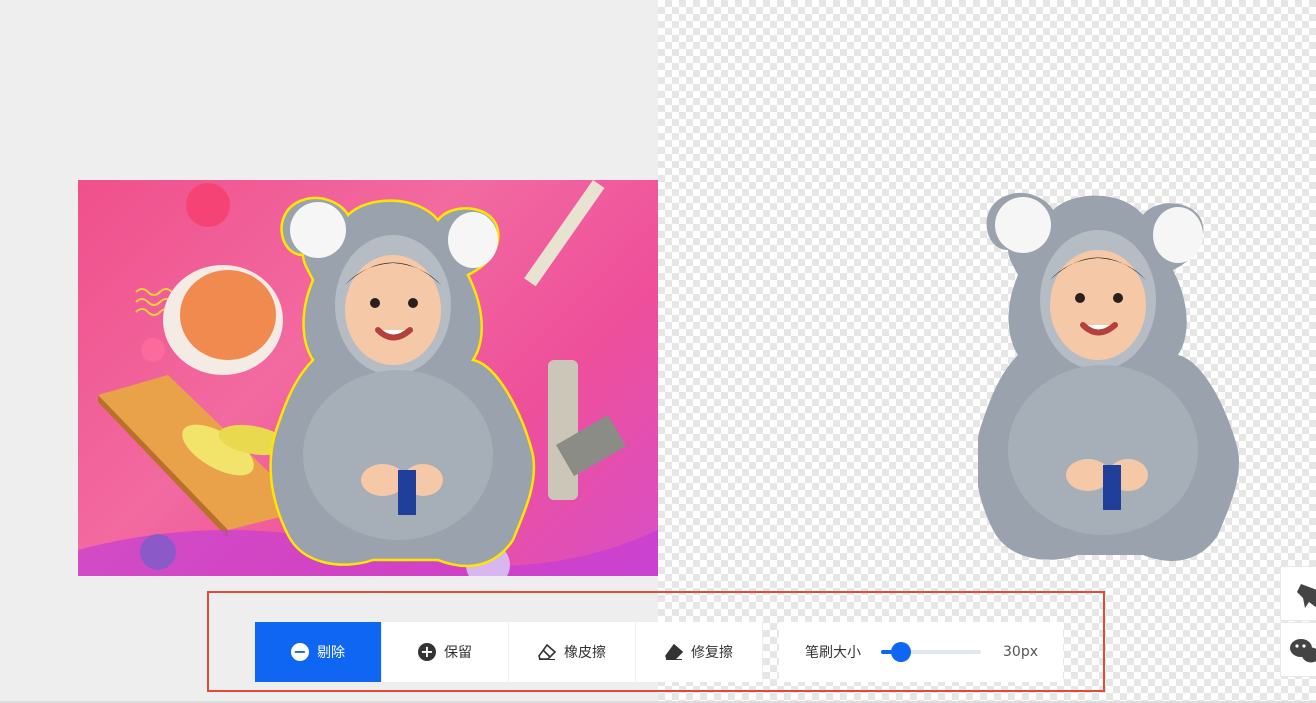 The height and width of the screenshot is (703, 1316). I want to click on brush-size-label: 笔刷大小, so click(833, 653).